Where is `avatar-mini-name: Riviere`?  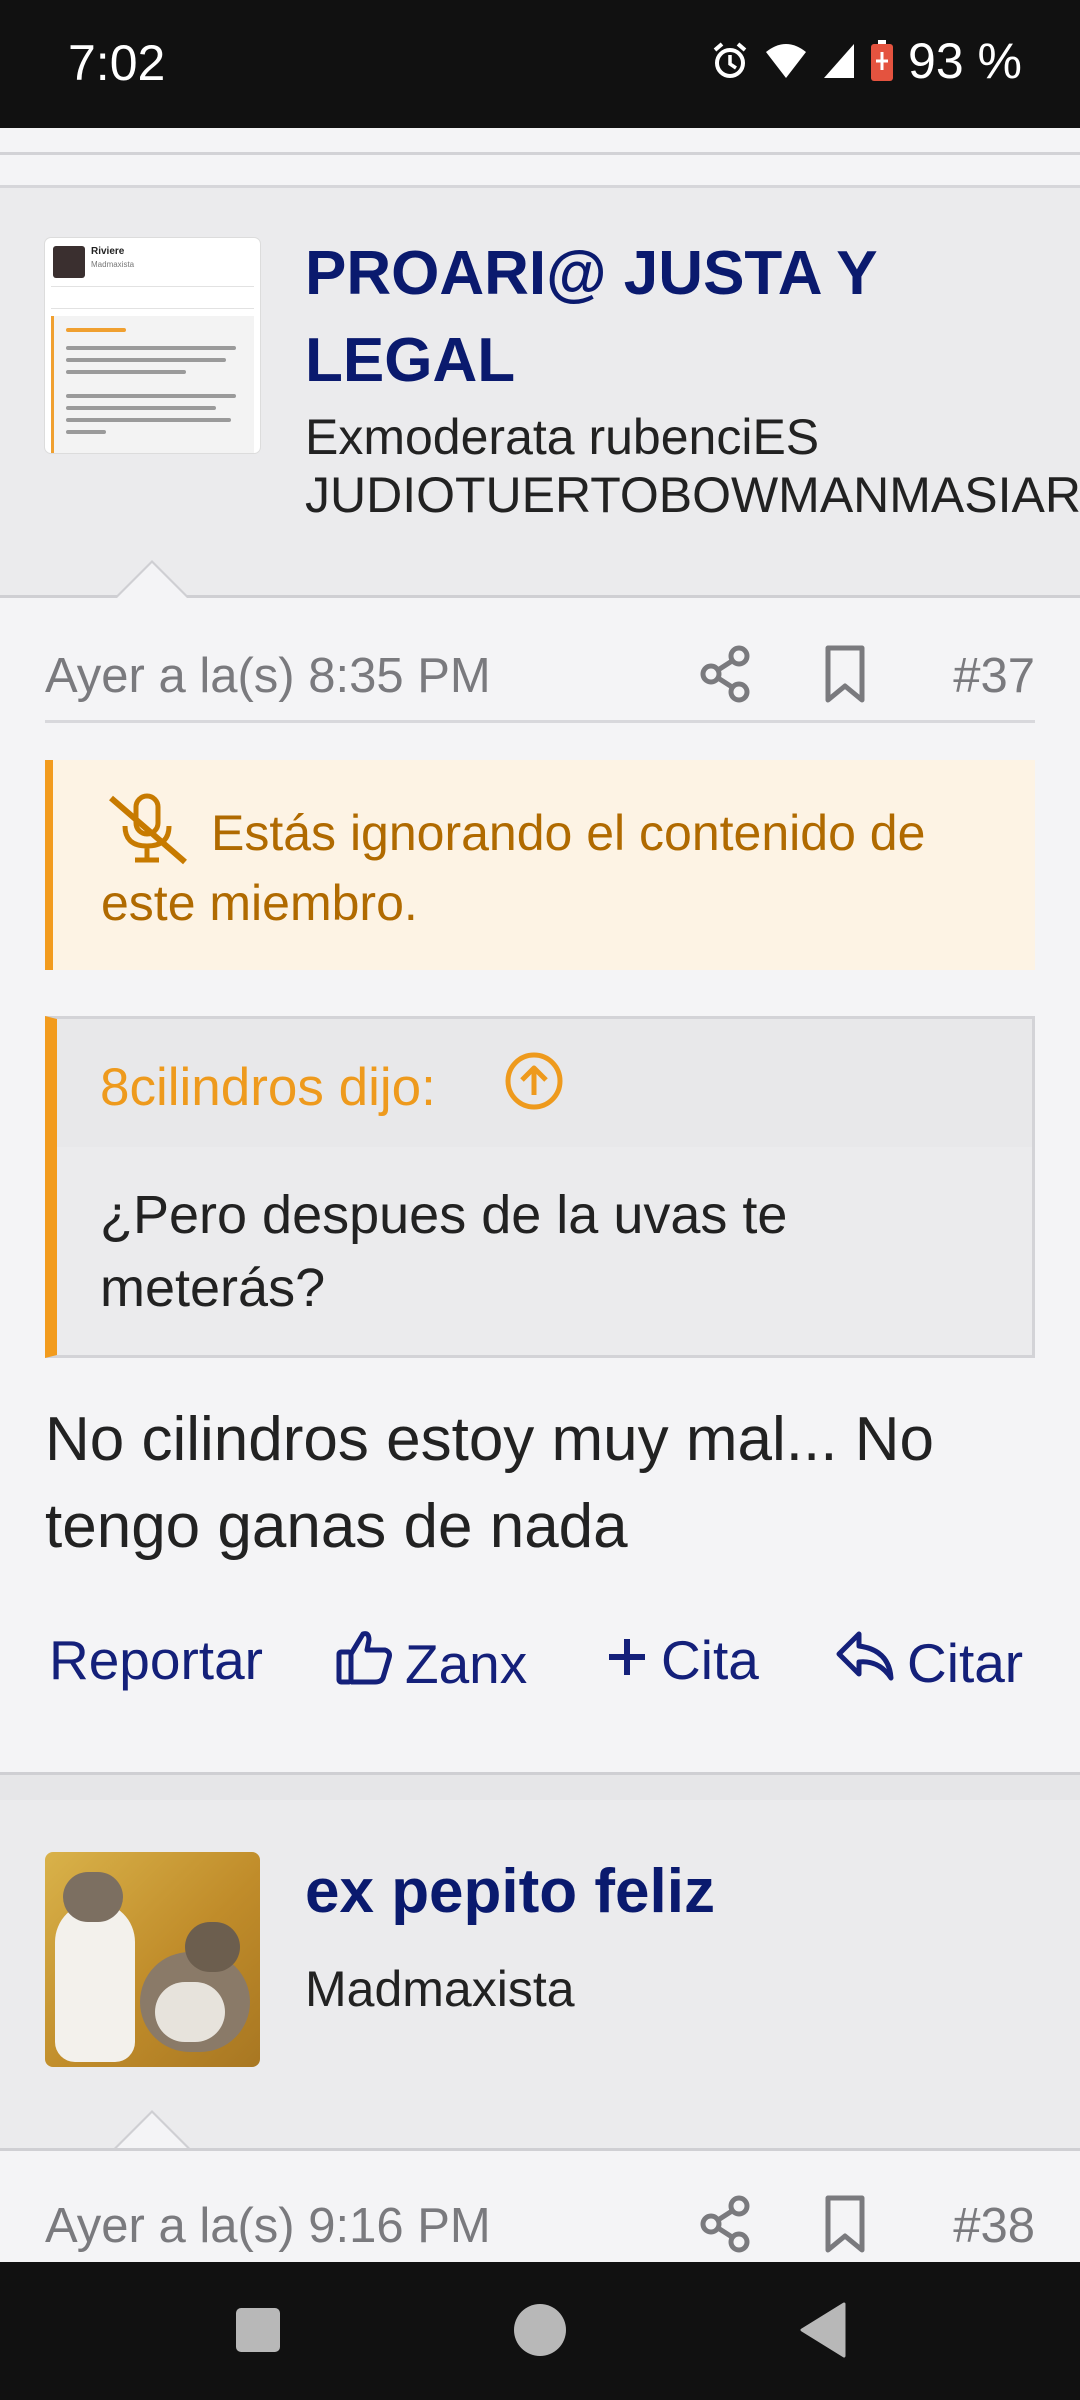 avatar-mini-name: Riviere is located at coordinates (108, 251).